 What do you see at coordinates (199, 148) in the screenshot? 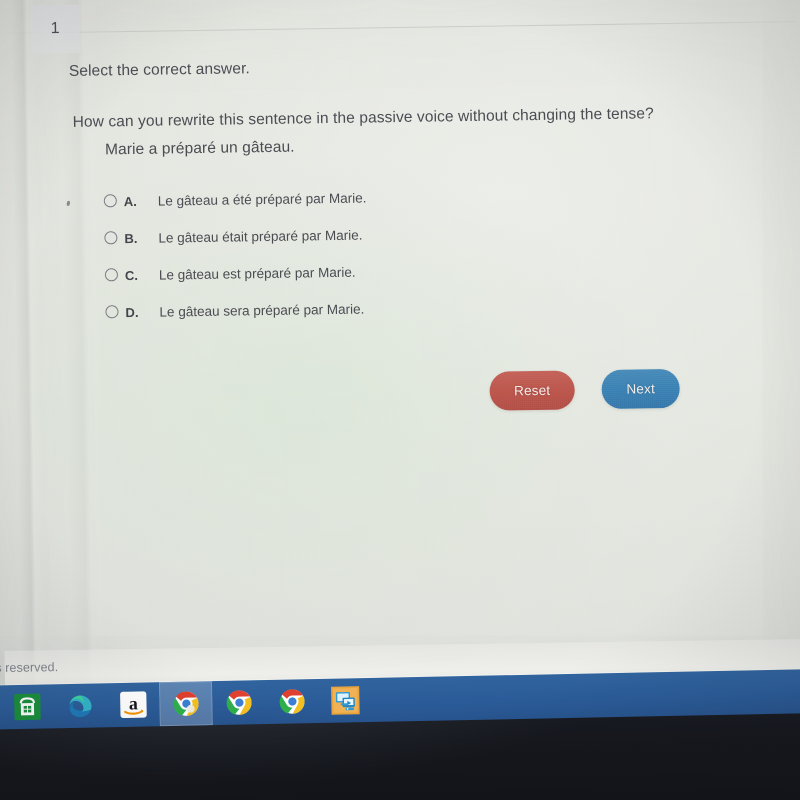
I see `question-sentence: Marie a préparé un gâteau.` at bounding box center [199, 148].